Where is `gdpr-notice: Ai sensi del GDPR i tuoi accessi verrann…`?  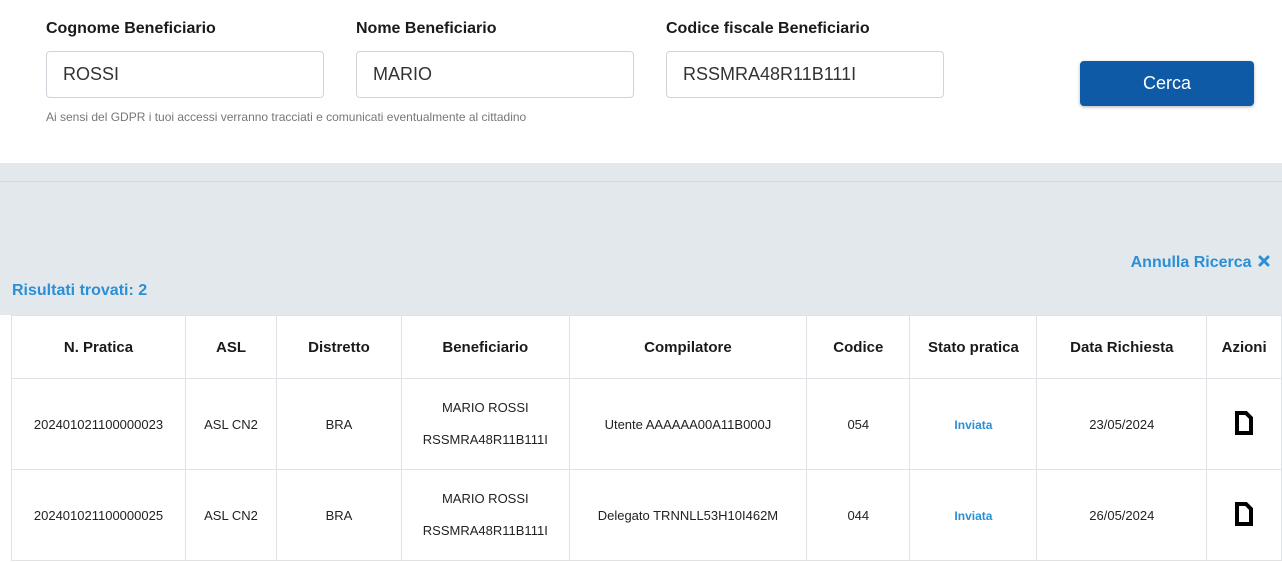 gdpr-notice: Ai sensi del GDPR i tuoi accessi verrann… is located at coordinates (286, 117).